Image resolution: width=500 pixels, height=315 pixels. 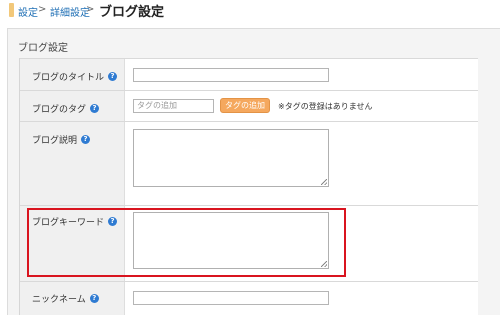 What do you see at coordinates (231, 158) in the screenshot?
I see `blog-description-textarea` at bounding box center [231, 158].